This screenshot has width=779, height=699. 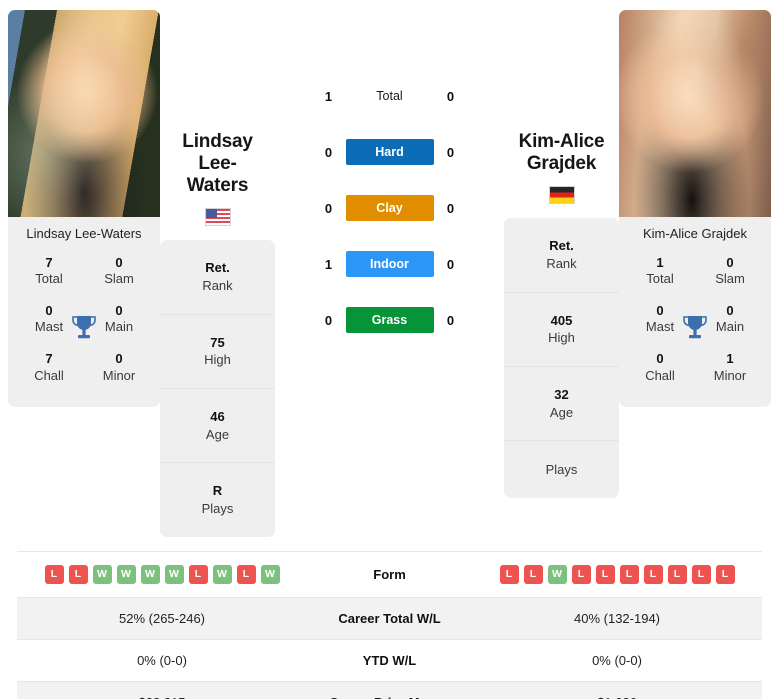 I want to click on stat-label: Minor, so click(x=119, y=375).